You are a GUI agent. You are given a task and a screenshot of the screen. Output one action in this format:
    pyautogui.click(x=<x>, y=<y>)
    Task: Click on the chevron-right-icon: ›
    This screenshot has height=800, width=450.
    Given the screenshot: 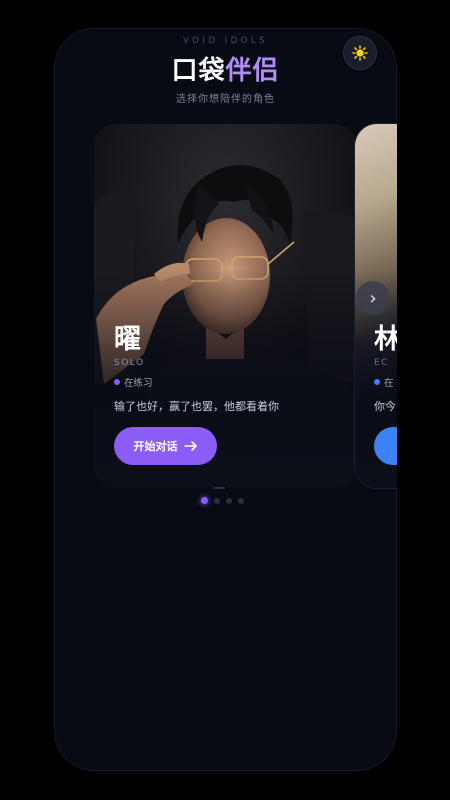 What is the action you would take?
    pyautogui.click(x=373, y=298)
    